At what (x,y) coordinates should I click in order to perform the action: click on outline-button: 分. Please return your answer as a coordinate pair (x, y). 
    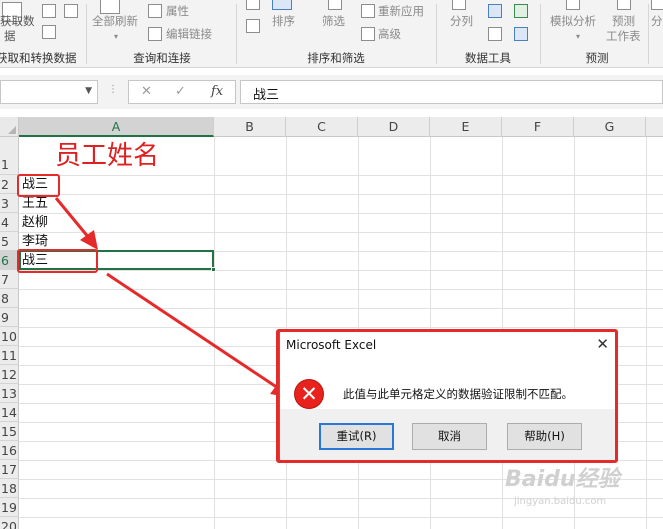
    Looking at the image, I should click on (657, 21).